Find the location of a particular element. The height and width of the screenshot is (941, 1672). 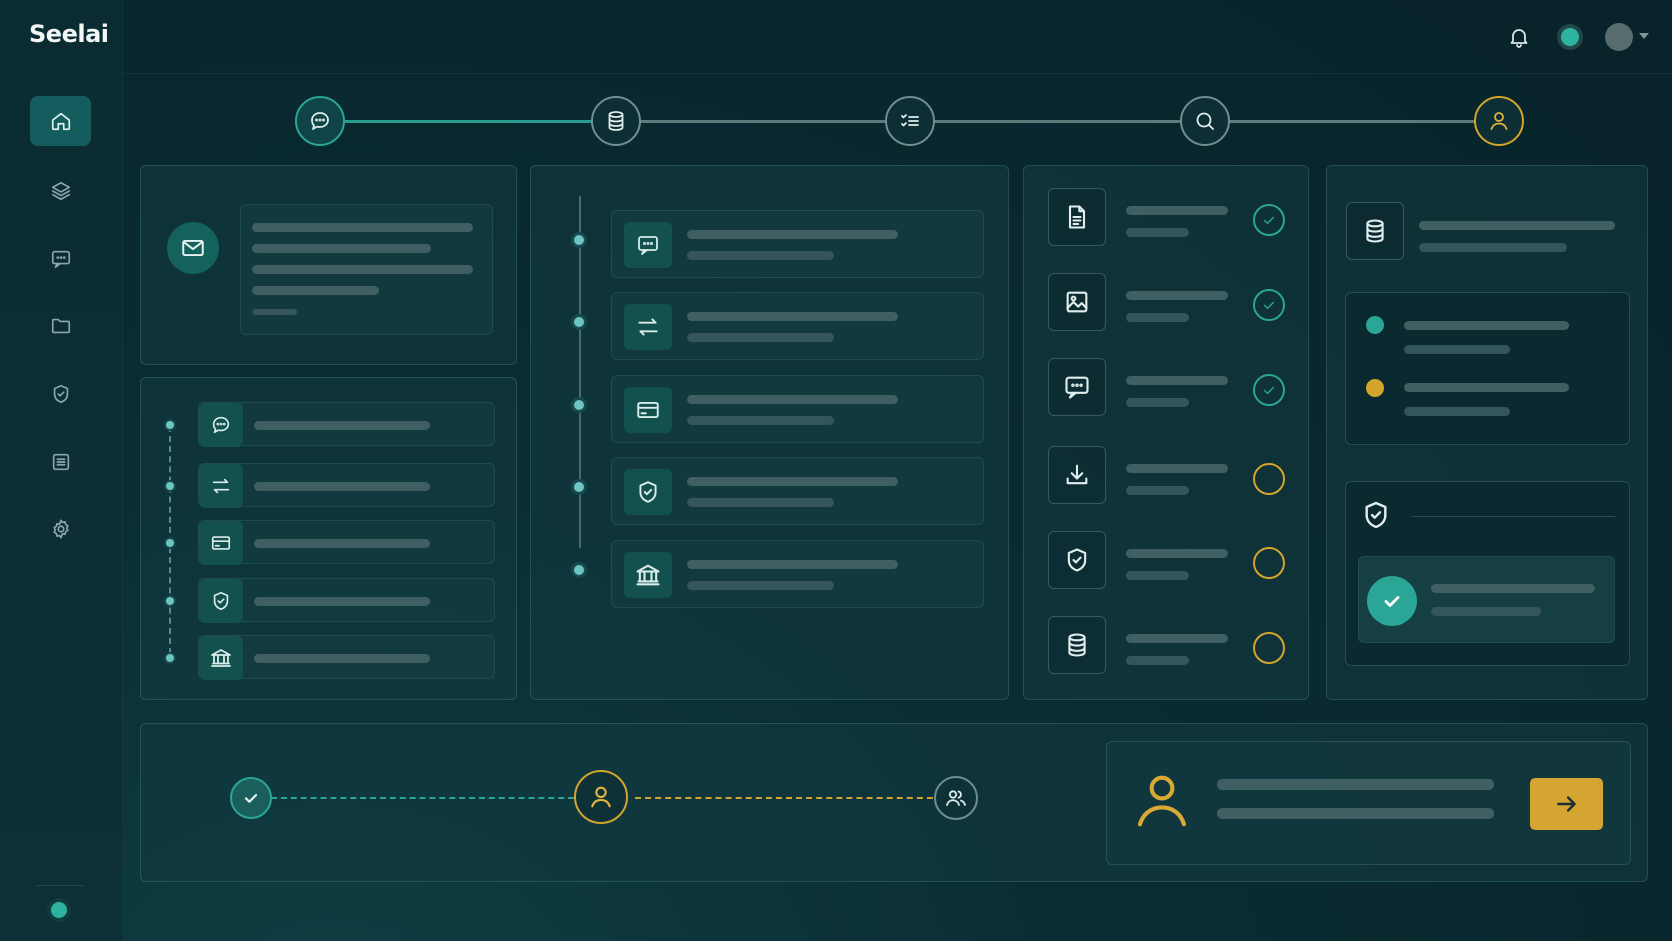

step-search is located at coordinates (1205, 121).